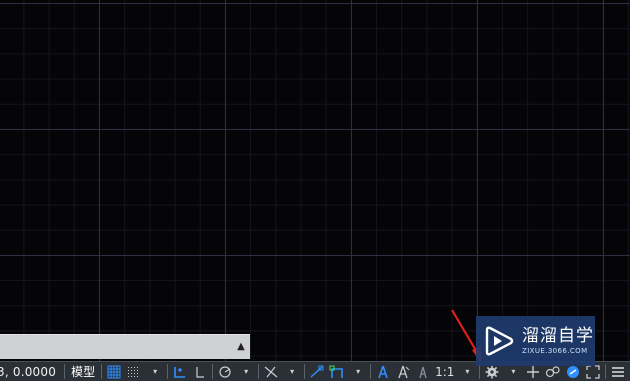  What do you see at coordinates (114, 372) in the screenshot?
I see `grid-icon` at bounding box center [114, 372].